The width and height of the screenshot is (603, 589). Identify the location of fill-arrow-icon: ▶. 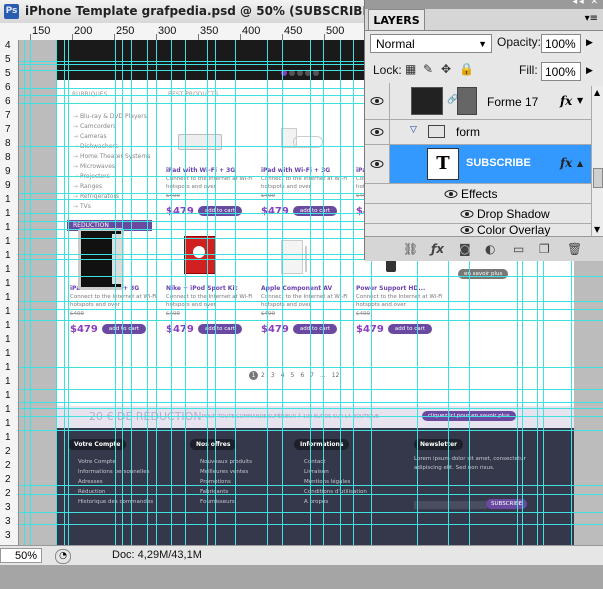
(589, 71).